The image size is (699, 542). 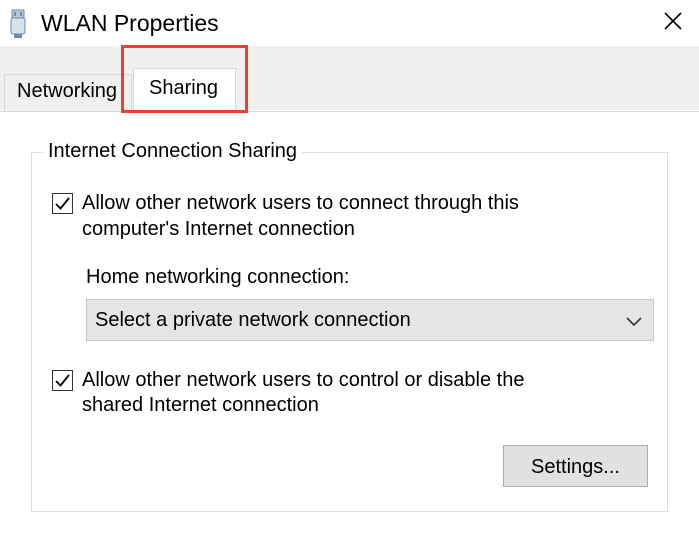 I want to click on network-adapter-icon, so click(x=18, y=24).